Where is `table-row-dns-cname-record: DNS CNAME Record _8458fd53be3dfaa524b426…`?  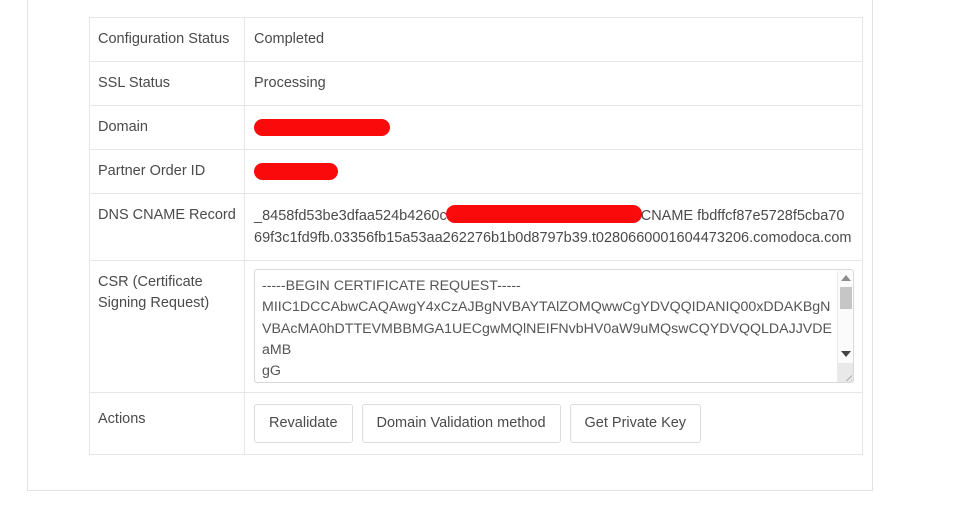
table-row-dns-cname-record: DNS CNAME Record _8458fd53be3dfaa524b426… is located at coordinates (476, 227).